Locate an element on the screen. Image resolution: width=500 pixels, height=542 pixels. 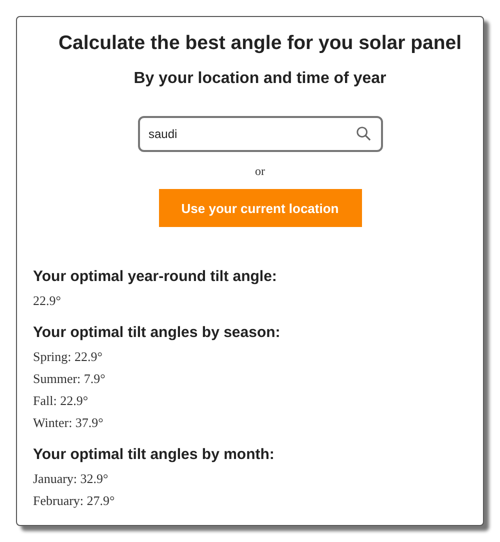
angle-value: Spring: 22.9° is located at coordinates (68, 357).